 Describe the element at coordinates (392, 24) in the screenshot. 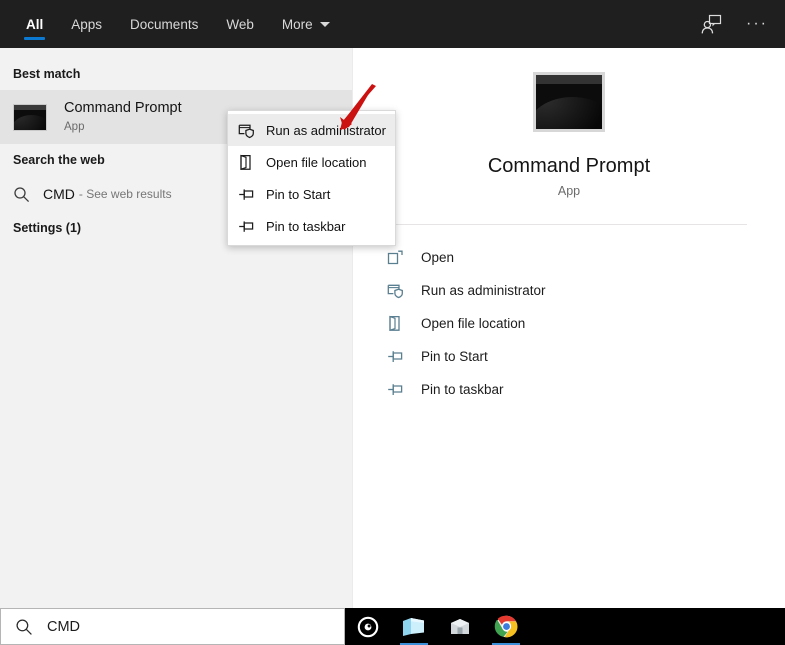

I see `search-filter-navbar: All Apps Documents Web More ···` at that location.